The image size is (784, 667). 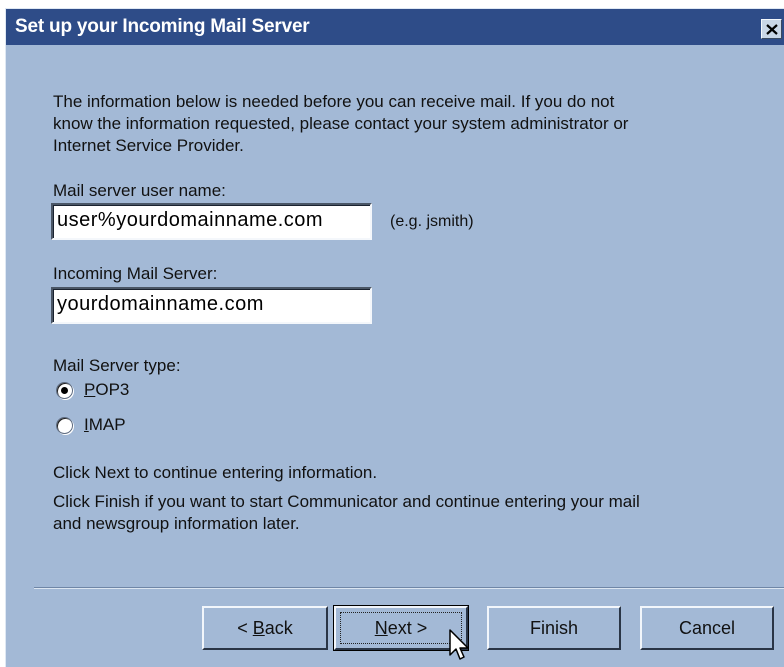 I want to click on close-icon, so click(x=771, y=29).